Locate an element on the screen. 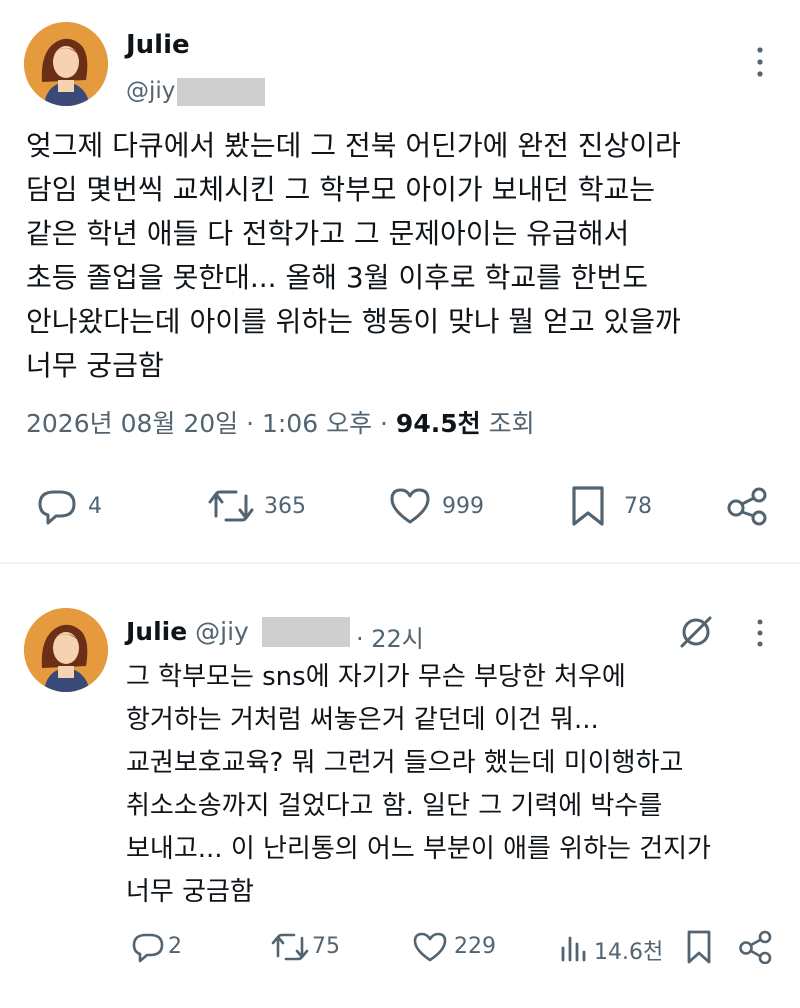 This screenshot has width=800, height=1008. views-icon is located at coordinates (573, 949).